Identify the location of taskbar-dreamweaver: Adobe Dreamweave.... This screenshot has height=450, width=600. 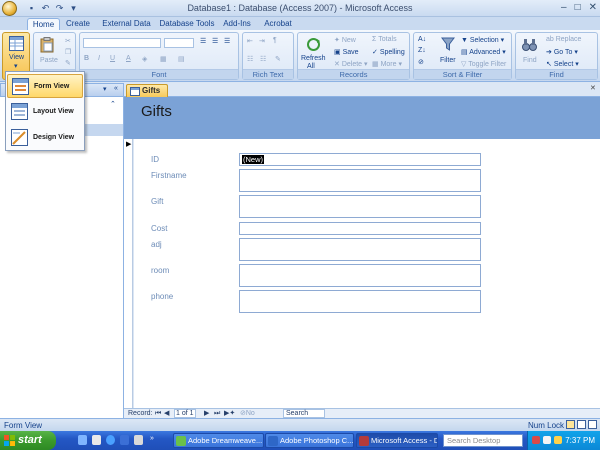
(218, 440).